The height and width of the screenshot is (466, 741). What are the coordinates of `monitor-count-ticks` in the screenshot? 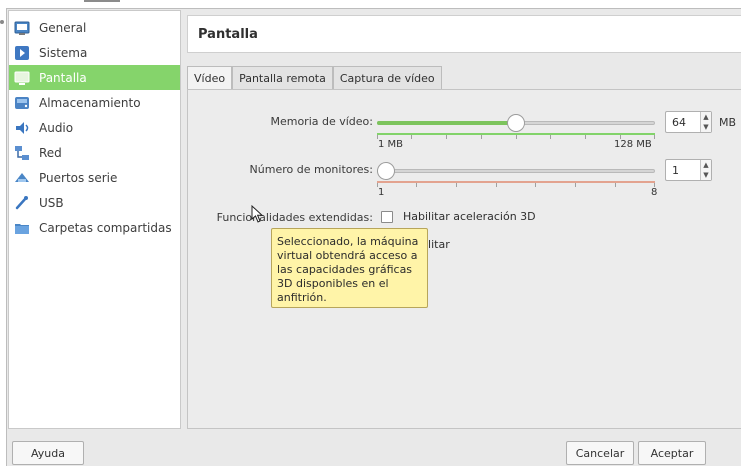 It's located at (516, 184).